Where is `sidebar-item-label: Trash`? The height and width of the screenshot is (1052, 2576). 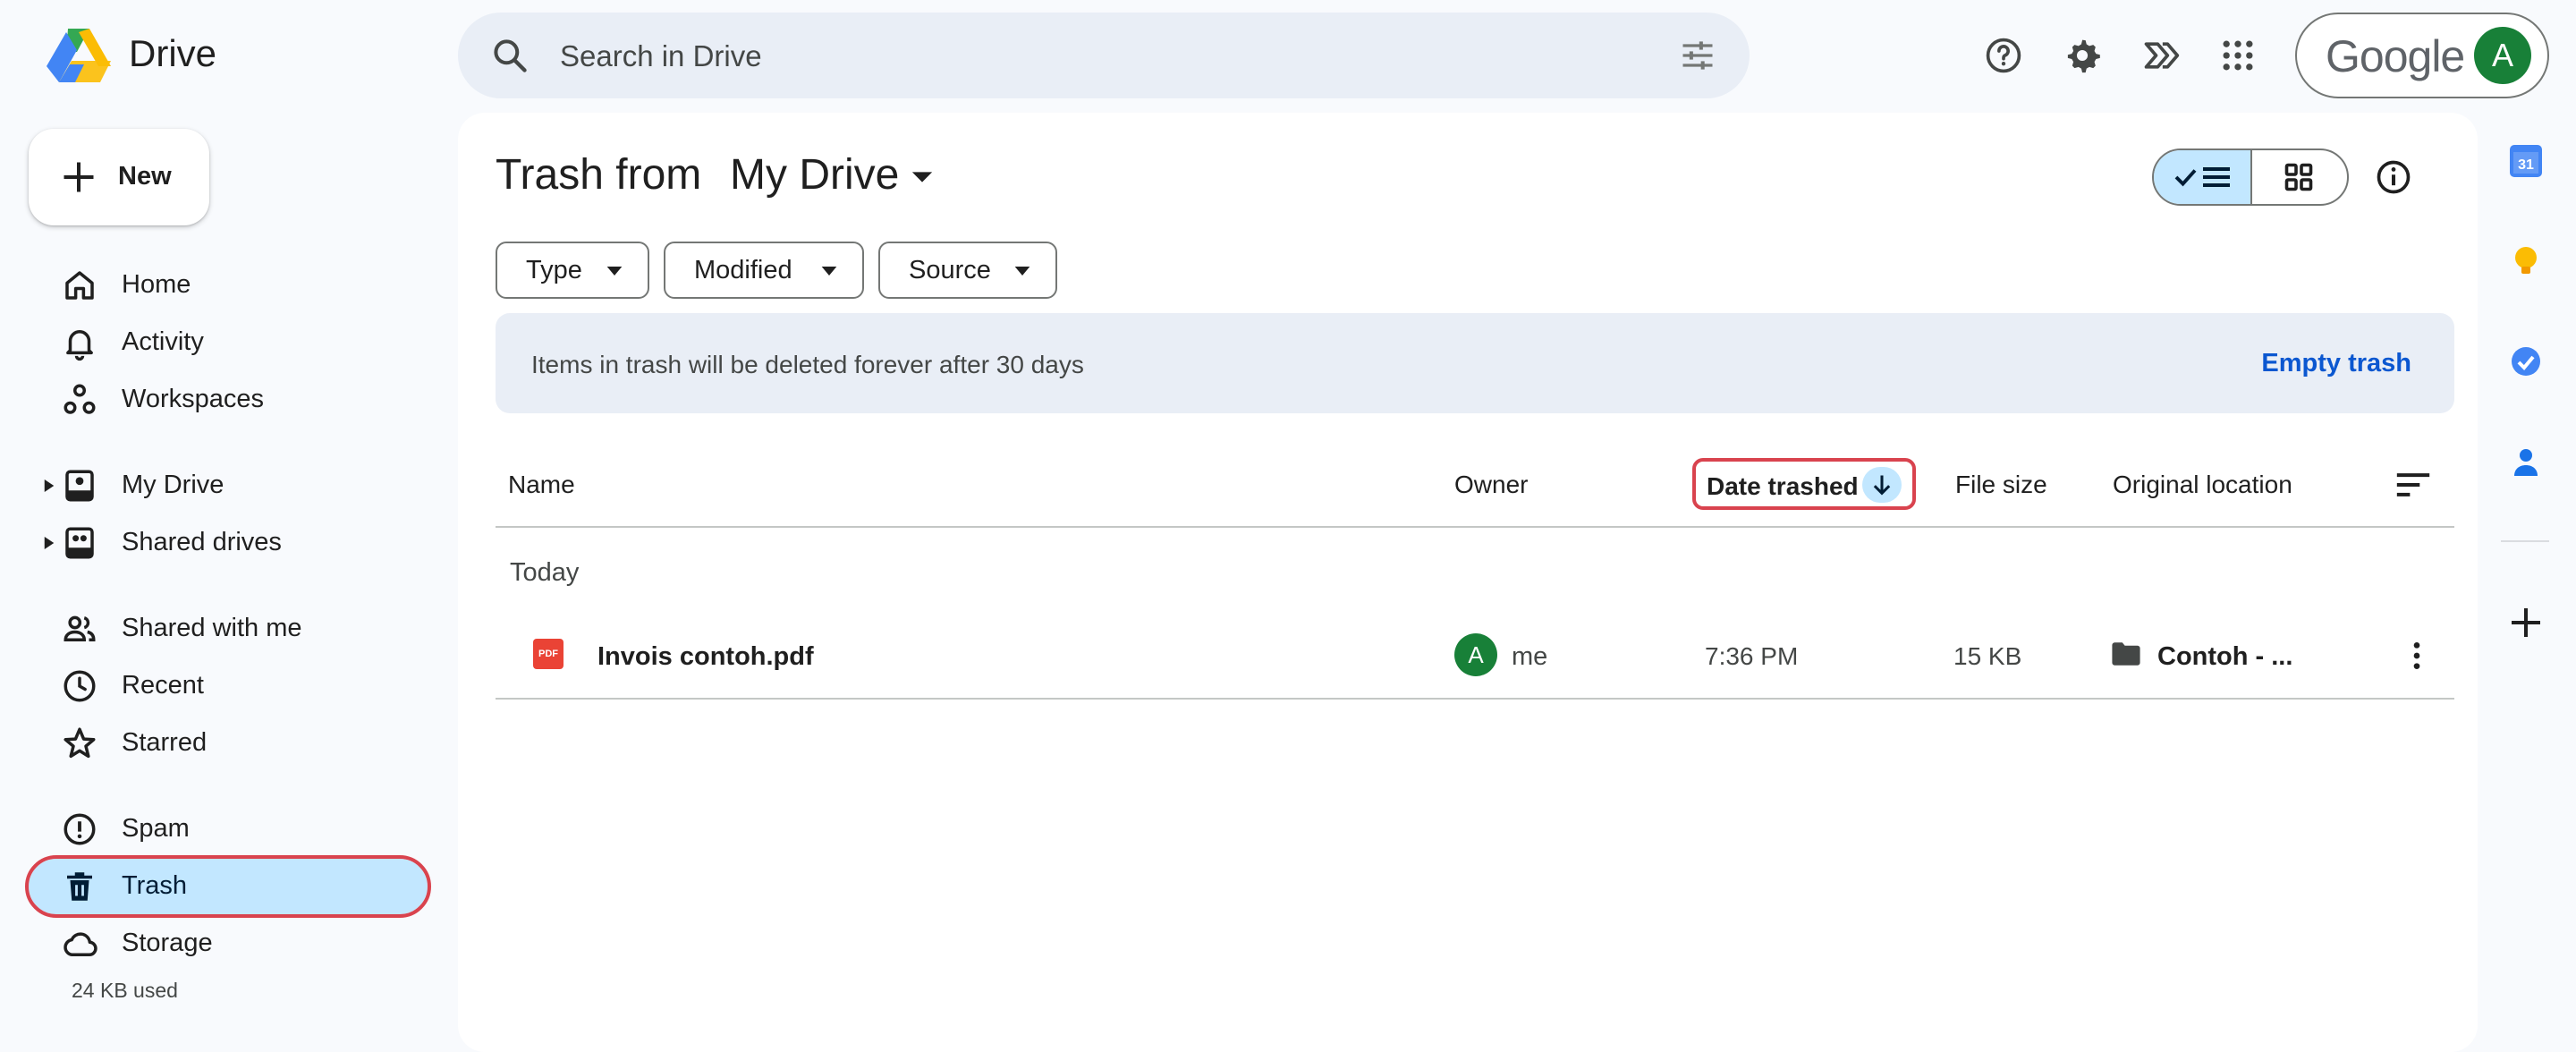 sidebar-item-label: Trash is located at coordinates (155, 885).